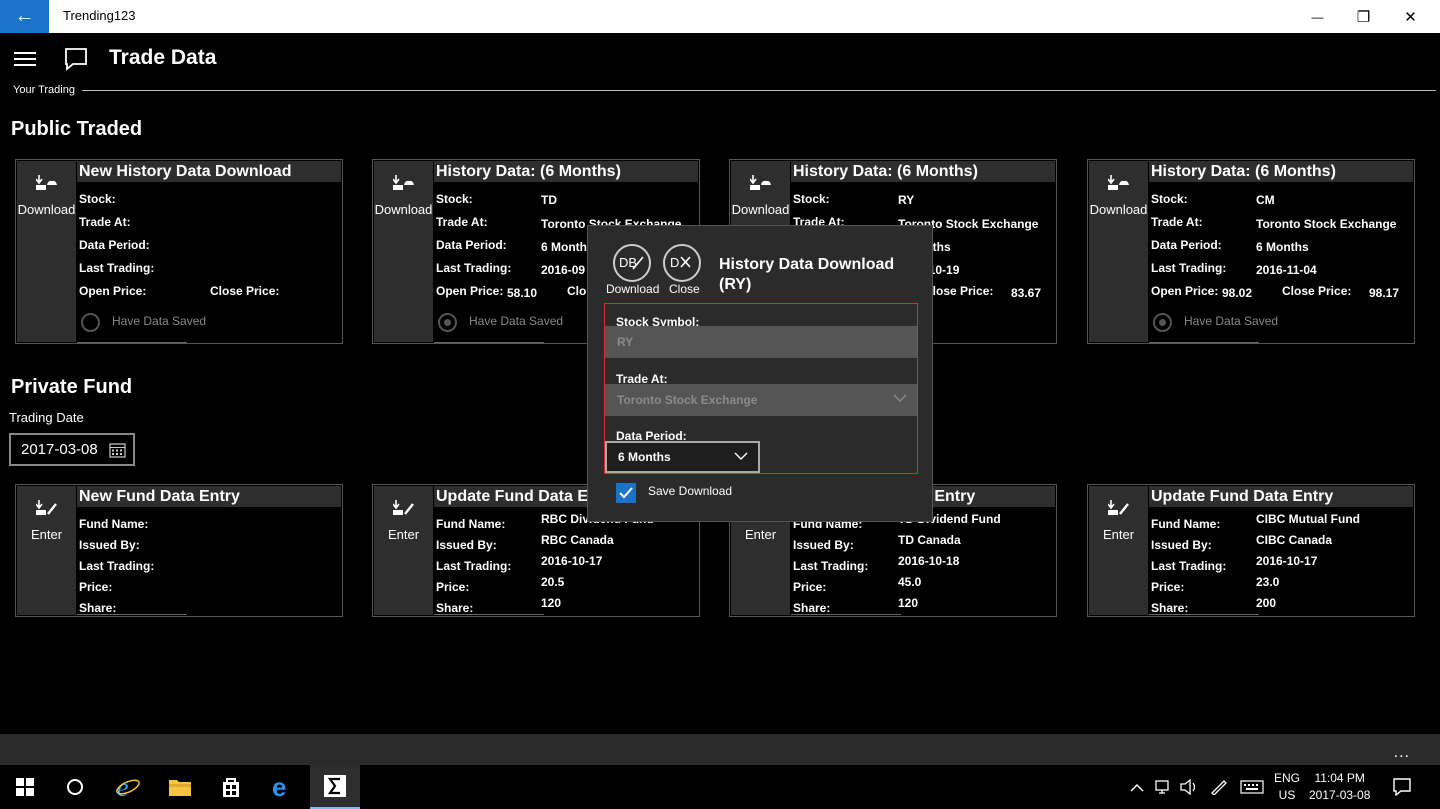 Image resolution: width=1440 pixels, height=809 pixels. What do you see at coordinates (1266, 603) in the screenshot?
I see `share-value: 200` at bounding box center [1266, 603].